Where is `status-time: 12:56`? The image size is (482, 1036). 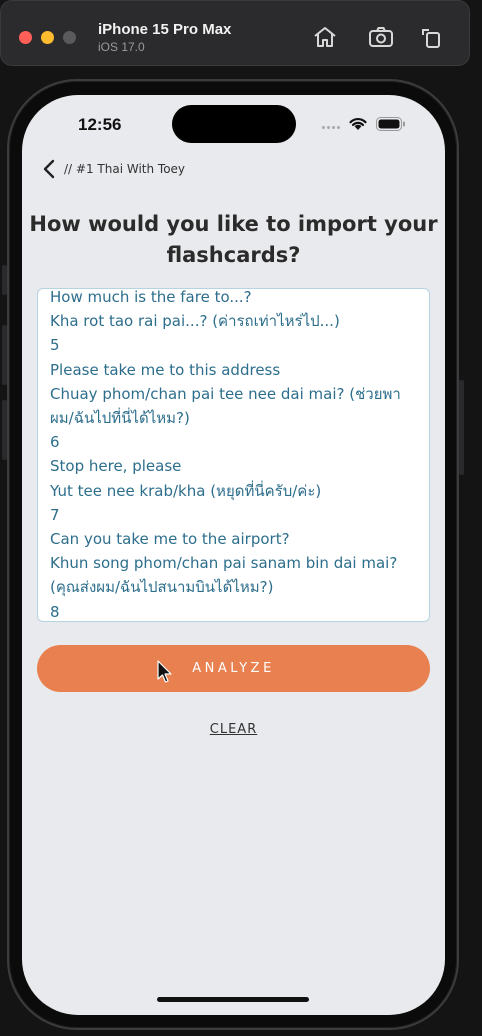 status-time: 12:56 is located at coordinates (100, 124).